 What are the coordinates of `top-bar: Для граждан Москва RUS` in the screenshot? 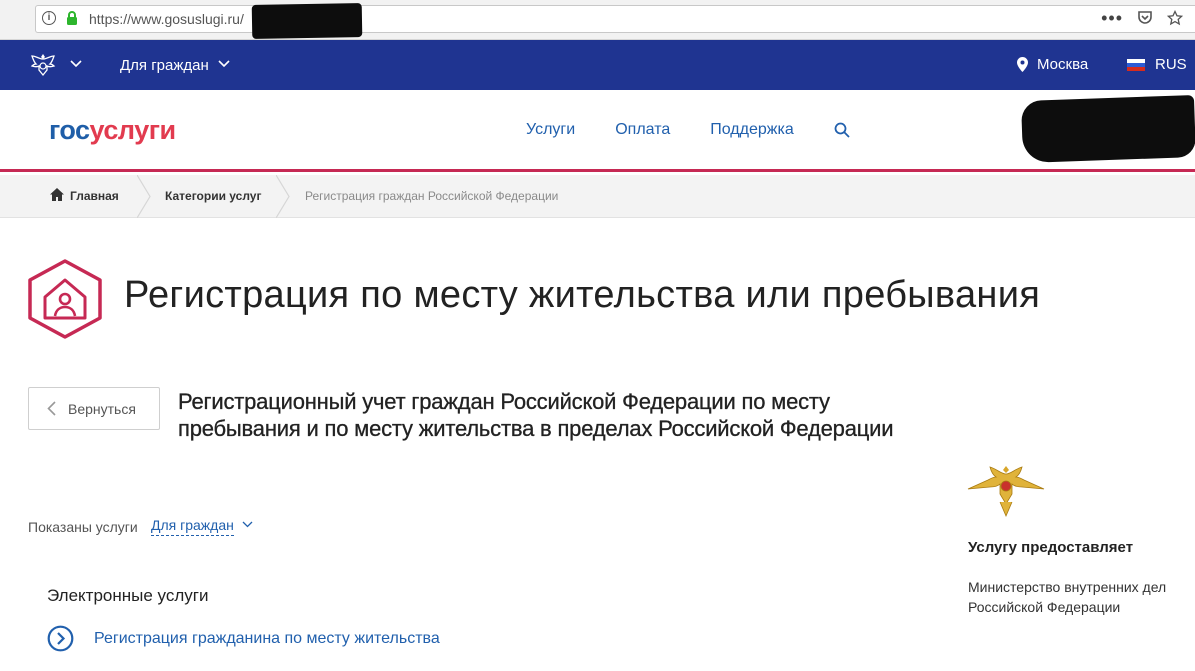 It's located at (597, 65).